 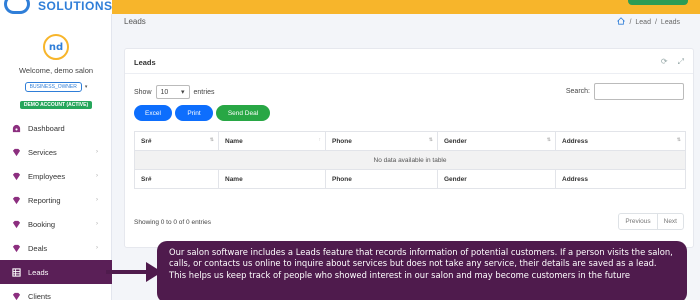 What do you see at coordinates (42, 152) in the screenshot?
I see `sidebar-item-label: Services` at bounding box center [42, 152].